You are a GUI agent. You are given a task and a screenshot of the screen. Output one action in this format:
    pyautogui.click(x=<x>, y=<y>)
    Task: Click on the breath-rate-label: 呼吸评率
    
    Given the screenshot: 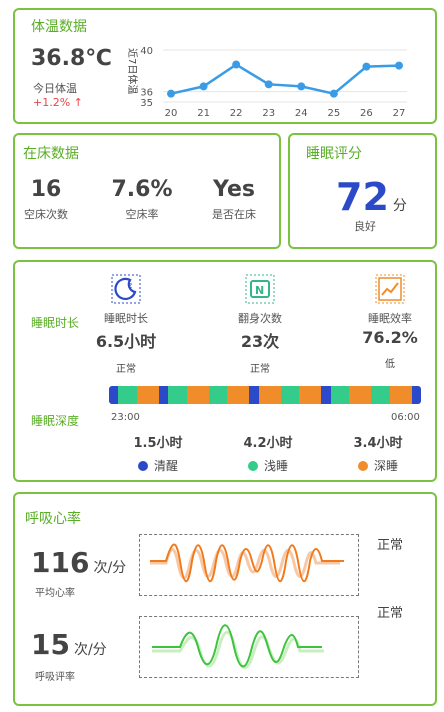 What is the action you would take?
    pyautogui.click(x=55, y=677)
    